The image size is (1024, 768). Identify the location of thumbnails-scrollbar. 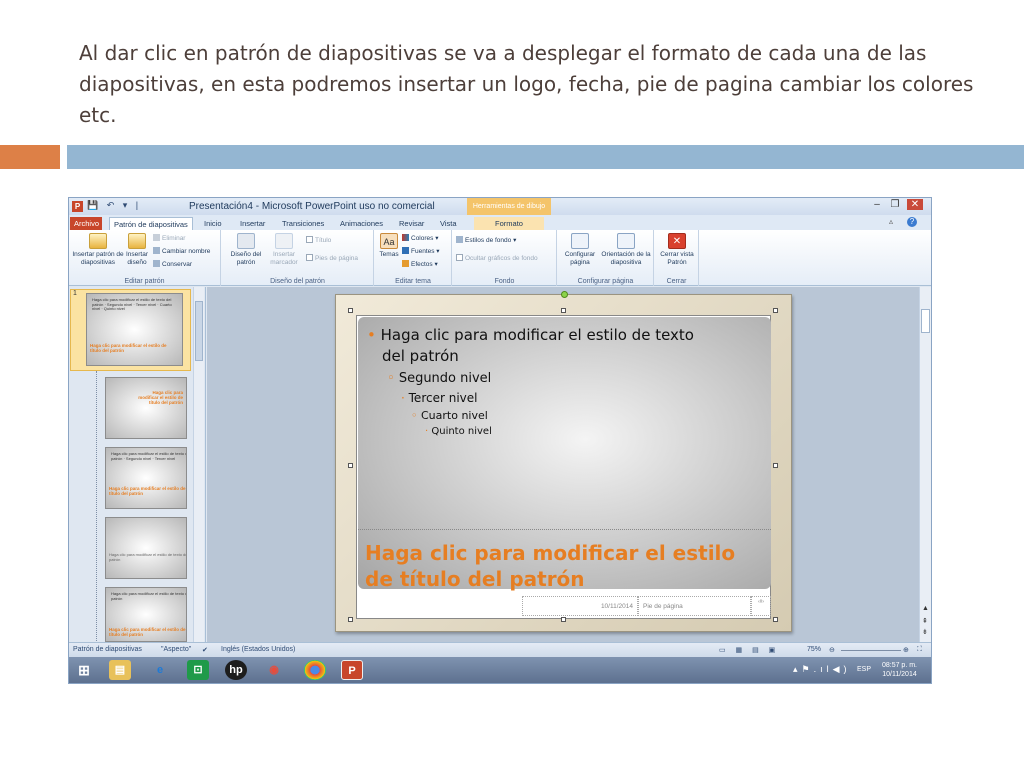
(198, 464).